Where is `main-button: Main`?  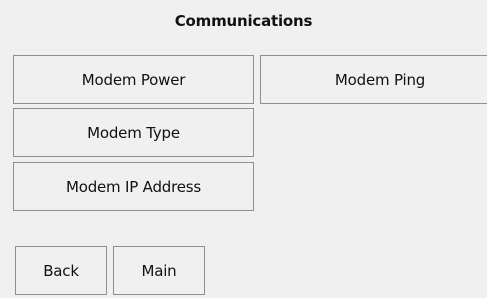
main-button: Main is located at coordinates (159, 270).